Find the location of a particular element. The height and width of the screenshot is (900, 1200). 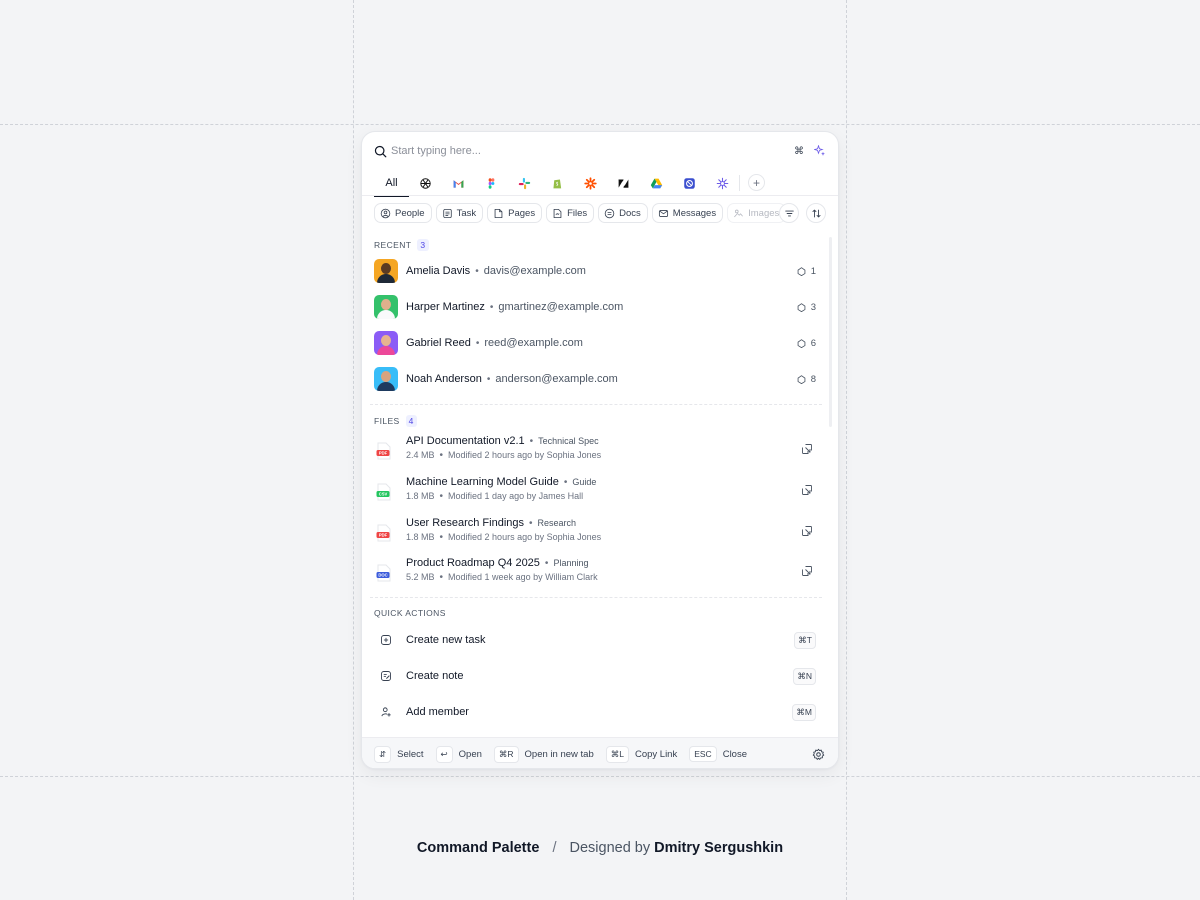

file-meta: 1.8 MB • Modified 1 day ago by James Hall is located at coordinates (494, 496).